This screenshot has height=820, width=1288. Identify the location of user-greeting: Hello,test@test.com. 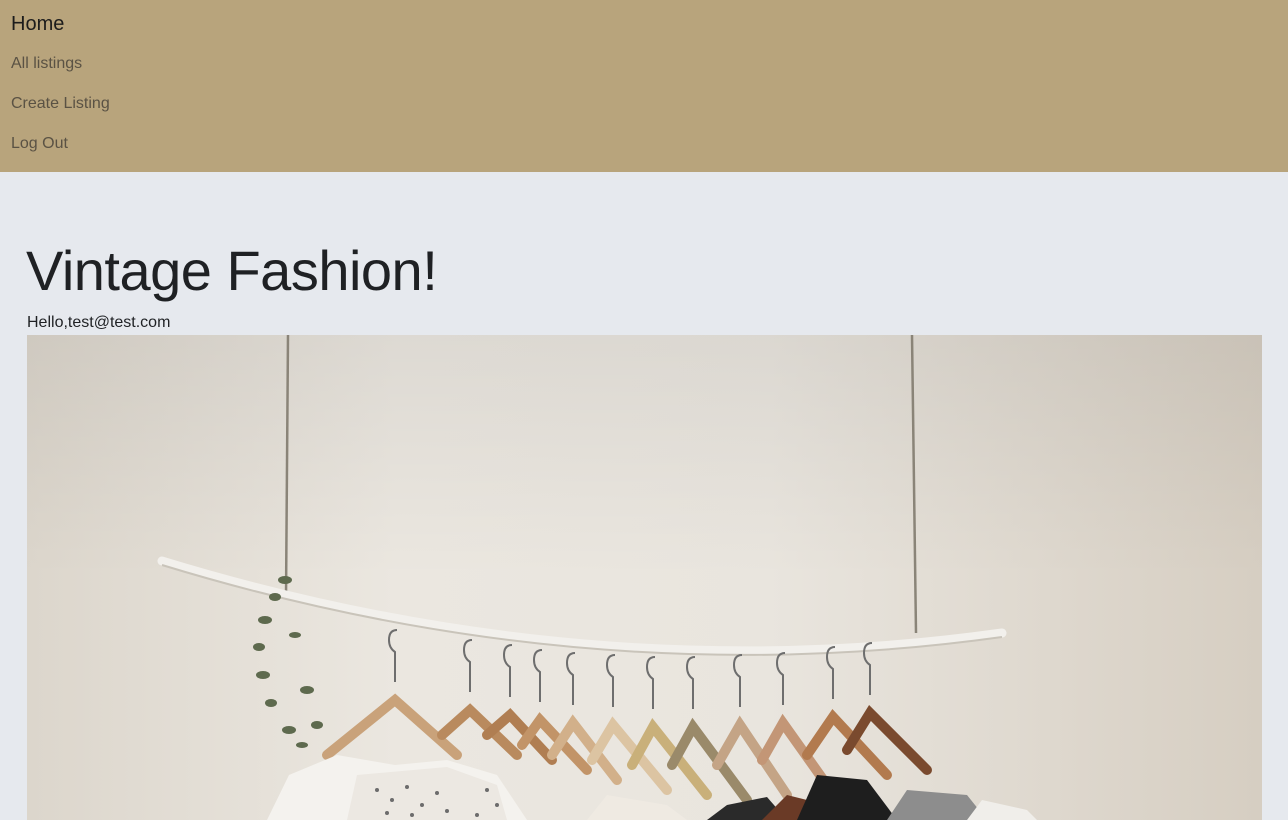
(99, 322).